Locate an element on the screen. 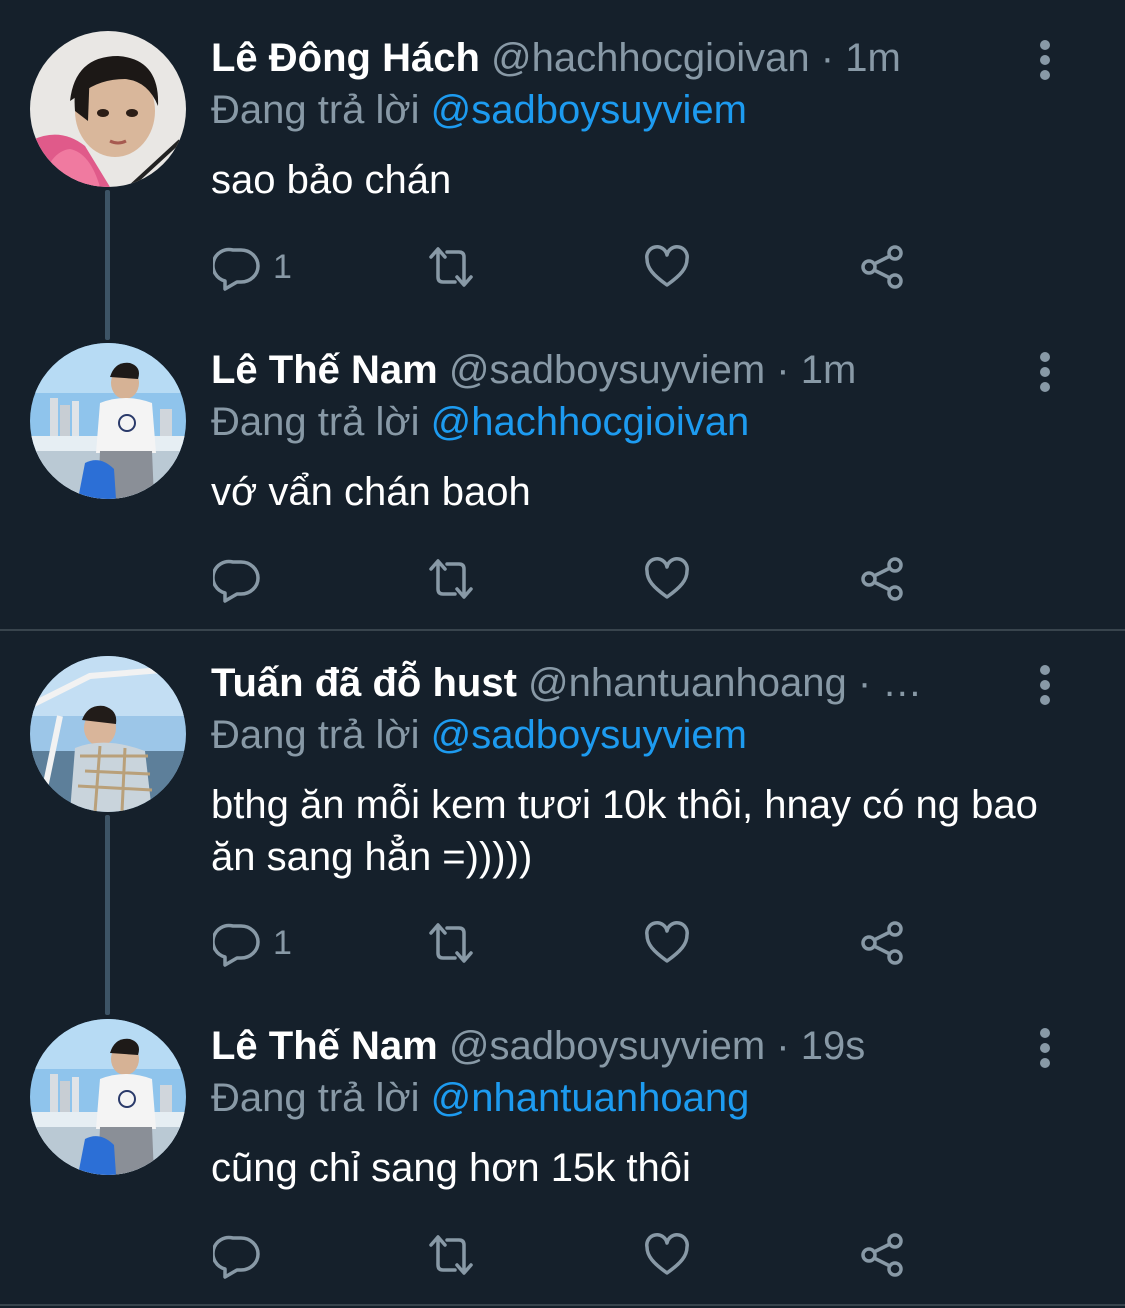 The image size is (1125, 1308). tweet-header: Lê Thế Nam @sadboysuyviem · 1m is located at coordinates (603, 370).